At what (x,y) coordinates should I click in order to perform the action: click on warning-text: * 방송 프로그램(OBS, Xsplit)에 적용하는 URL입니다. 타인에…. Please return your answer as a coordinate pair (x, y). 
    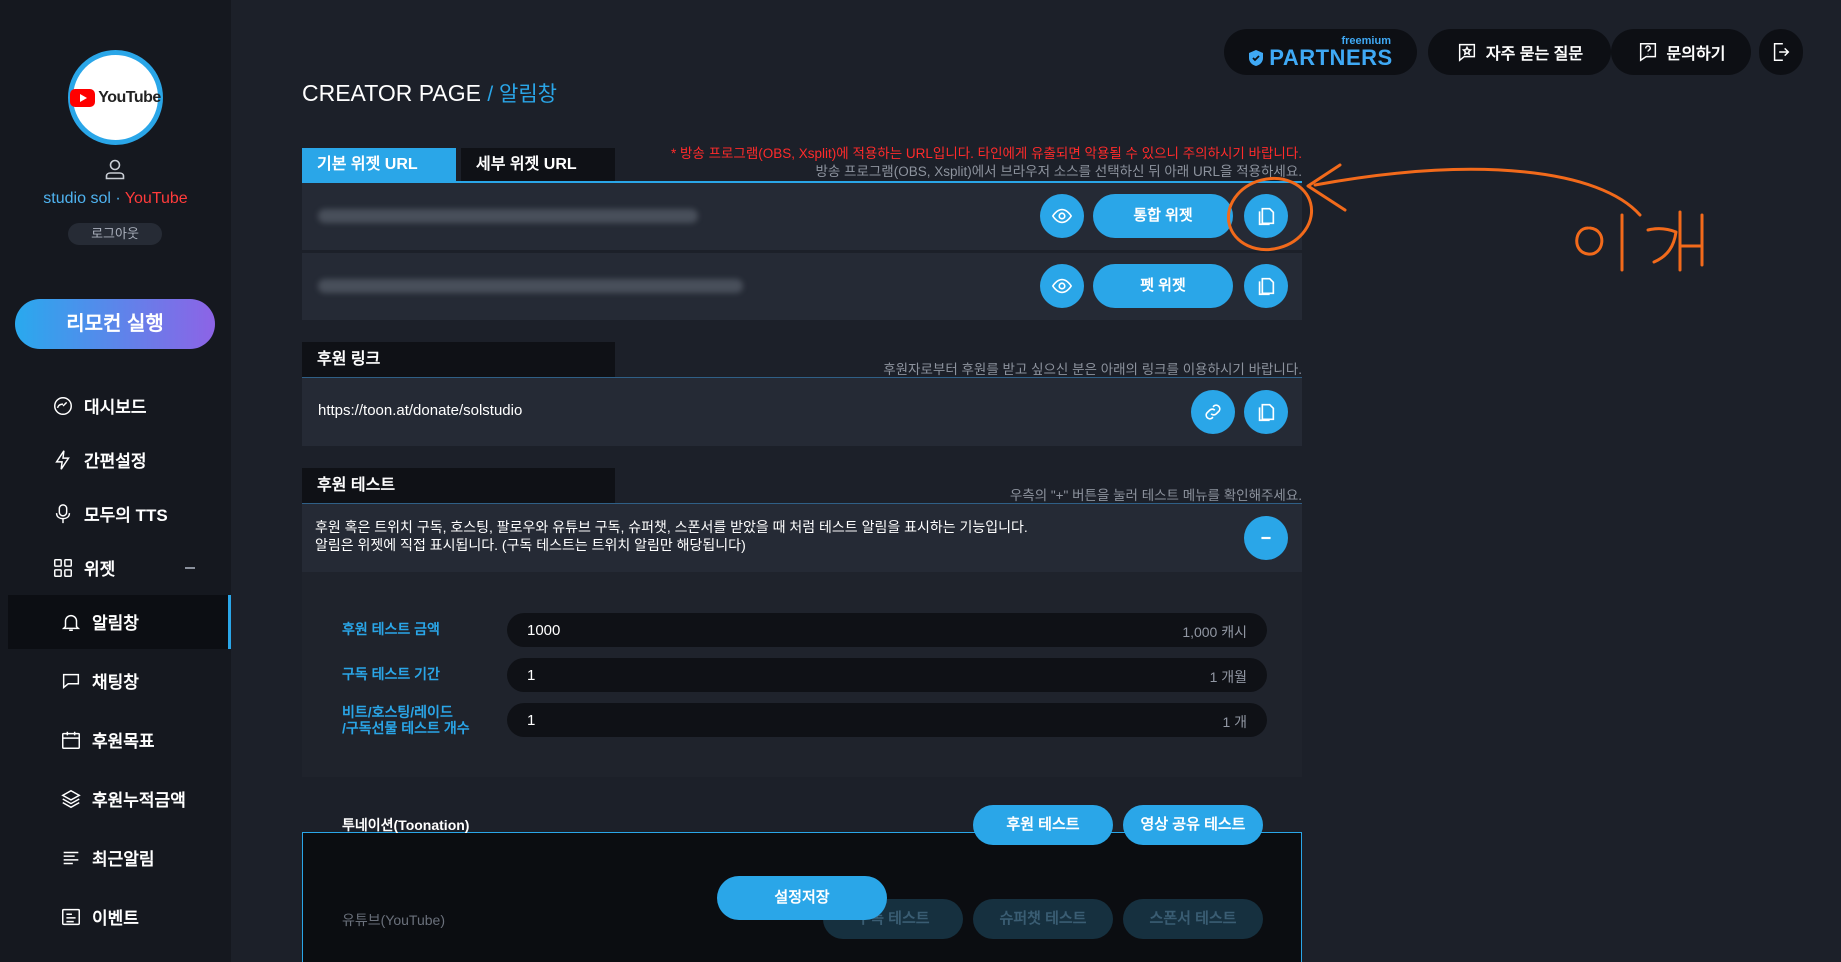
    Looking at the image, I should click on (986, 153).